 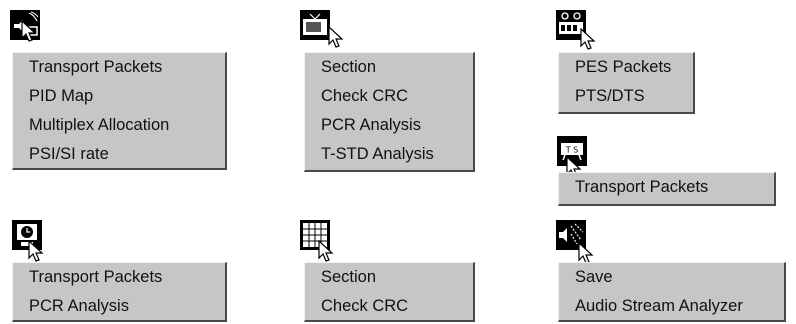 What do you see at coordinates (119, 154) in the screenshot?
I see `menu-item-psi-si-rate: PSI/SI rate` at bounding box center [119, 154].